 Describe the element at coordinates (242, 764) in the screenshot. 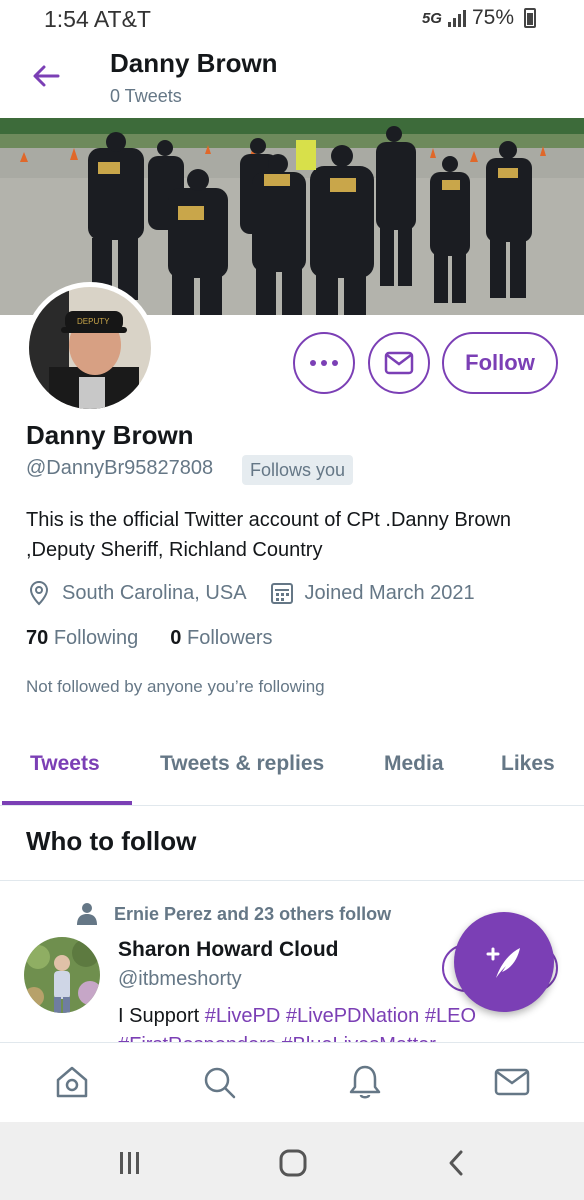

I see `tab-tweets-replies: Tweets & replies` at that location.